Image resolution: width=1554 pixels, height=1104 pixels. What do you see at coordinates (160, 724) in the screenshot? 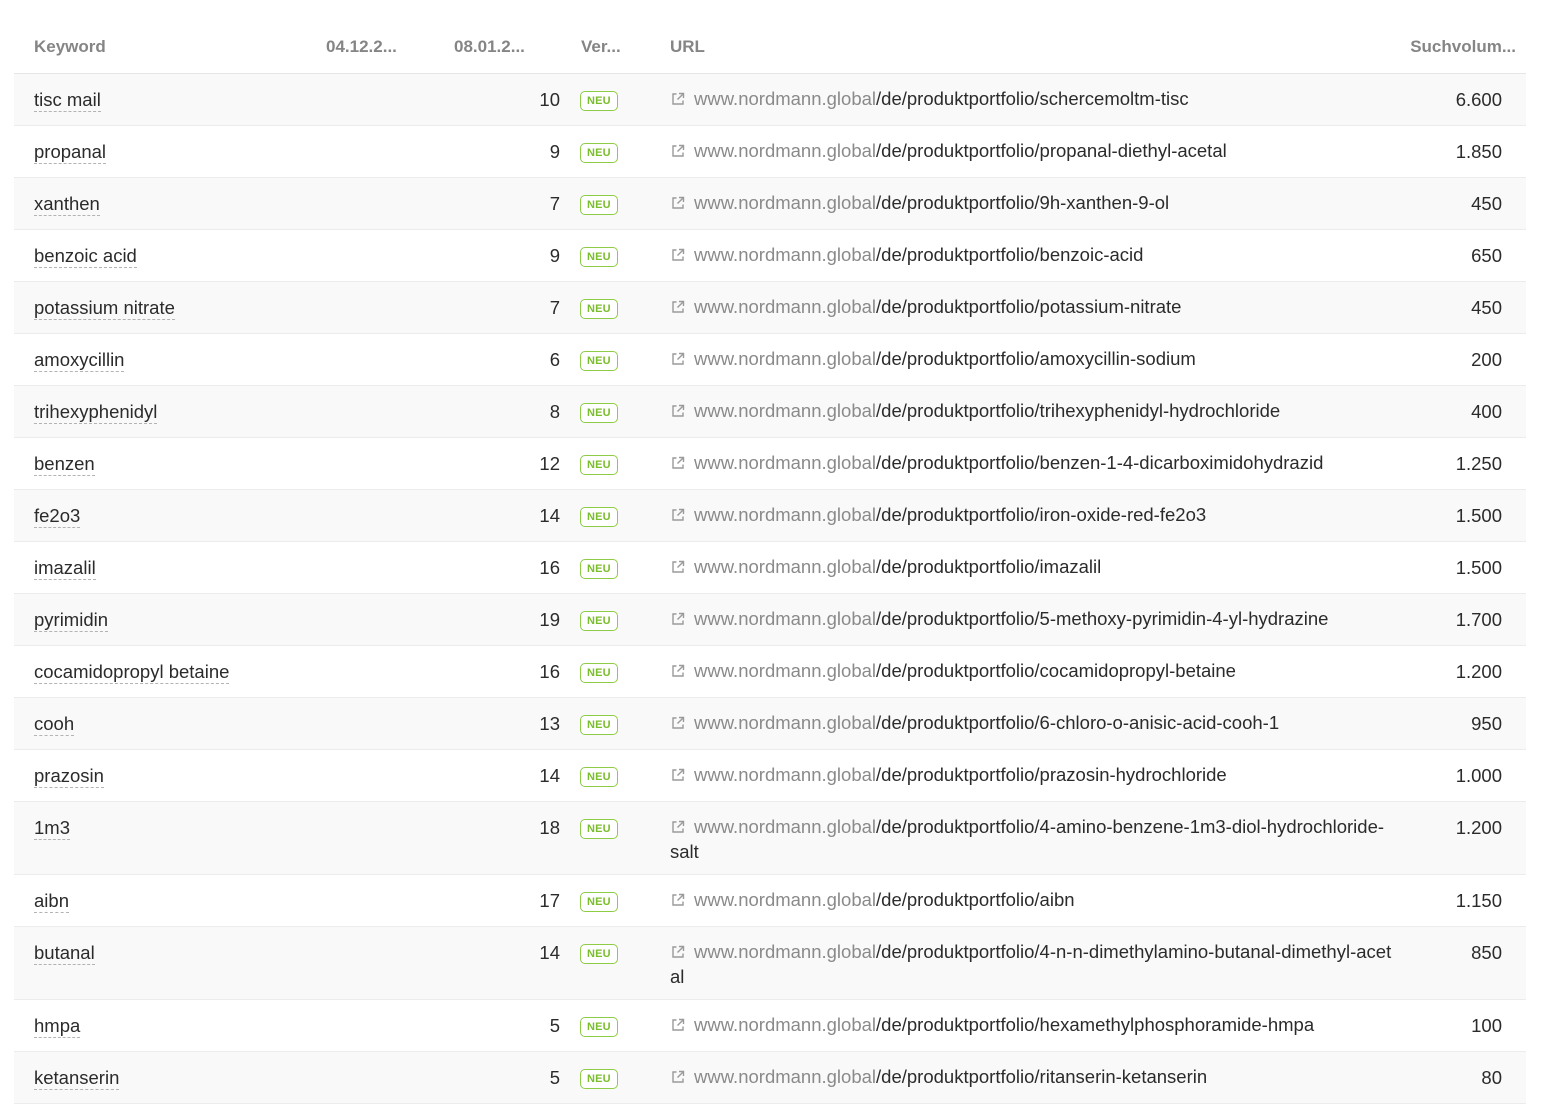
I see `keyword-cell: cooh` at bounding box center [160, 724].